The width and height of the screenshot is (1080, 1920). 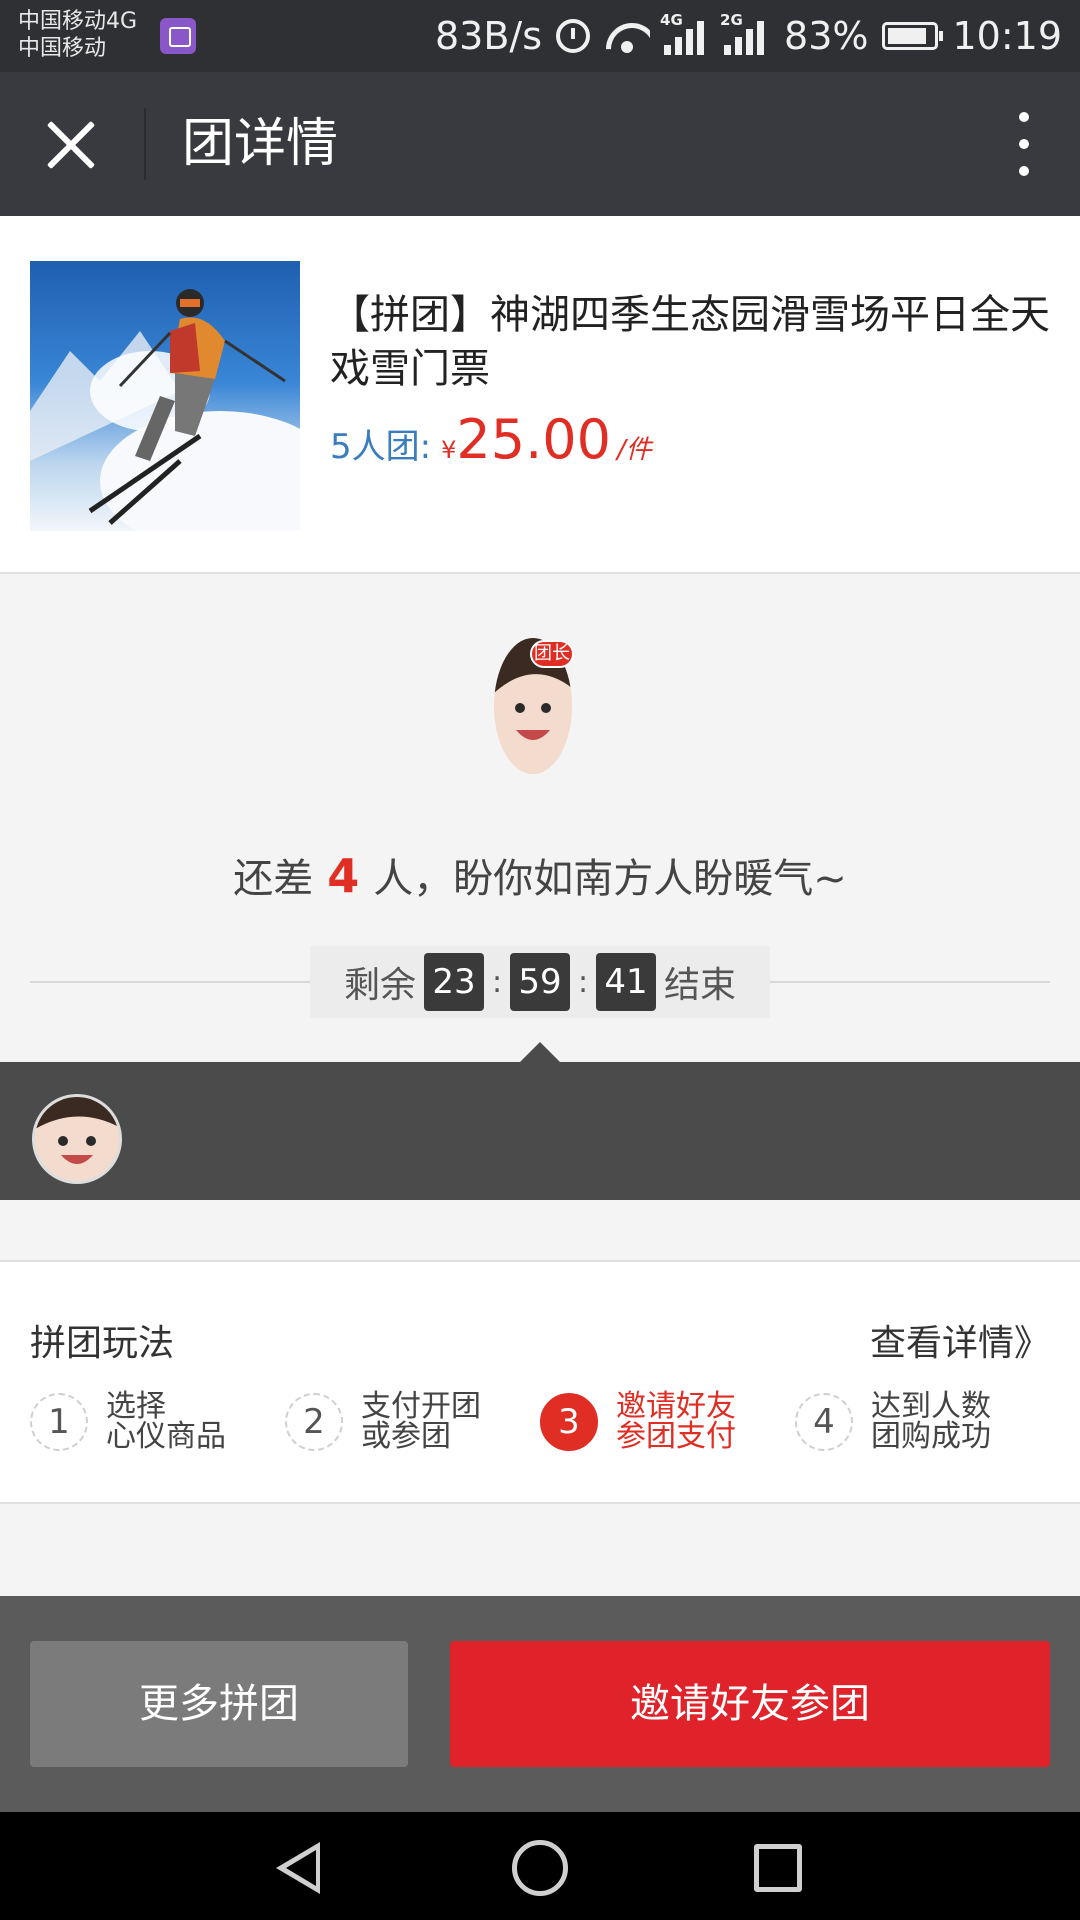 What do you see at coordinates (540, 1121) in the screenshot?
I see `member-list` at bounding box center [540, 1121].